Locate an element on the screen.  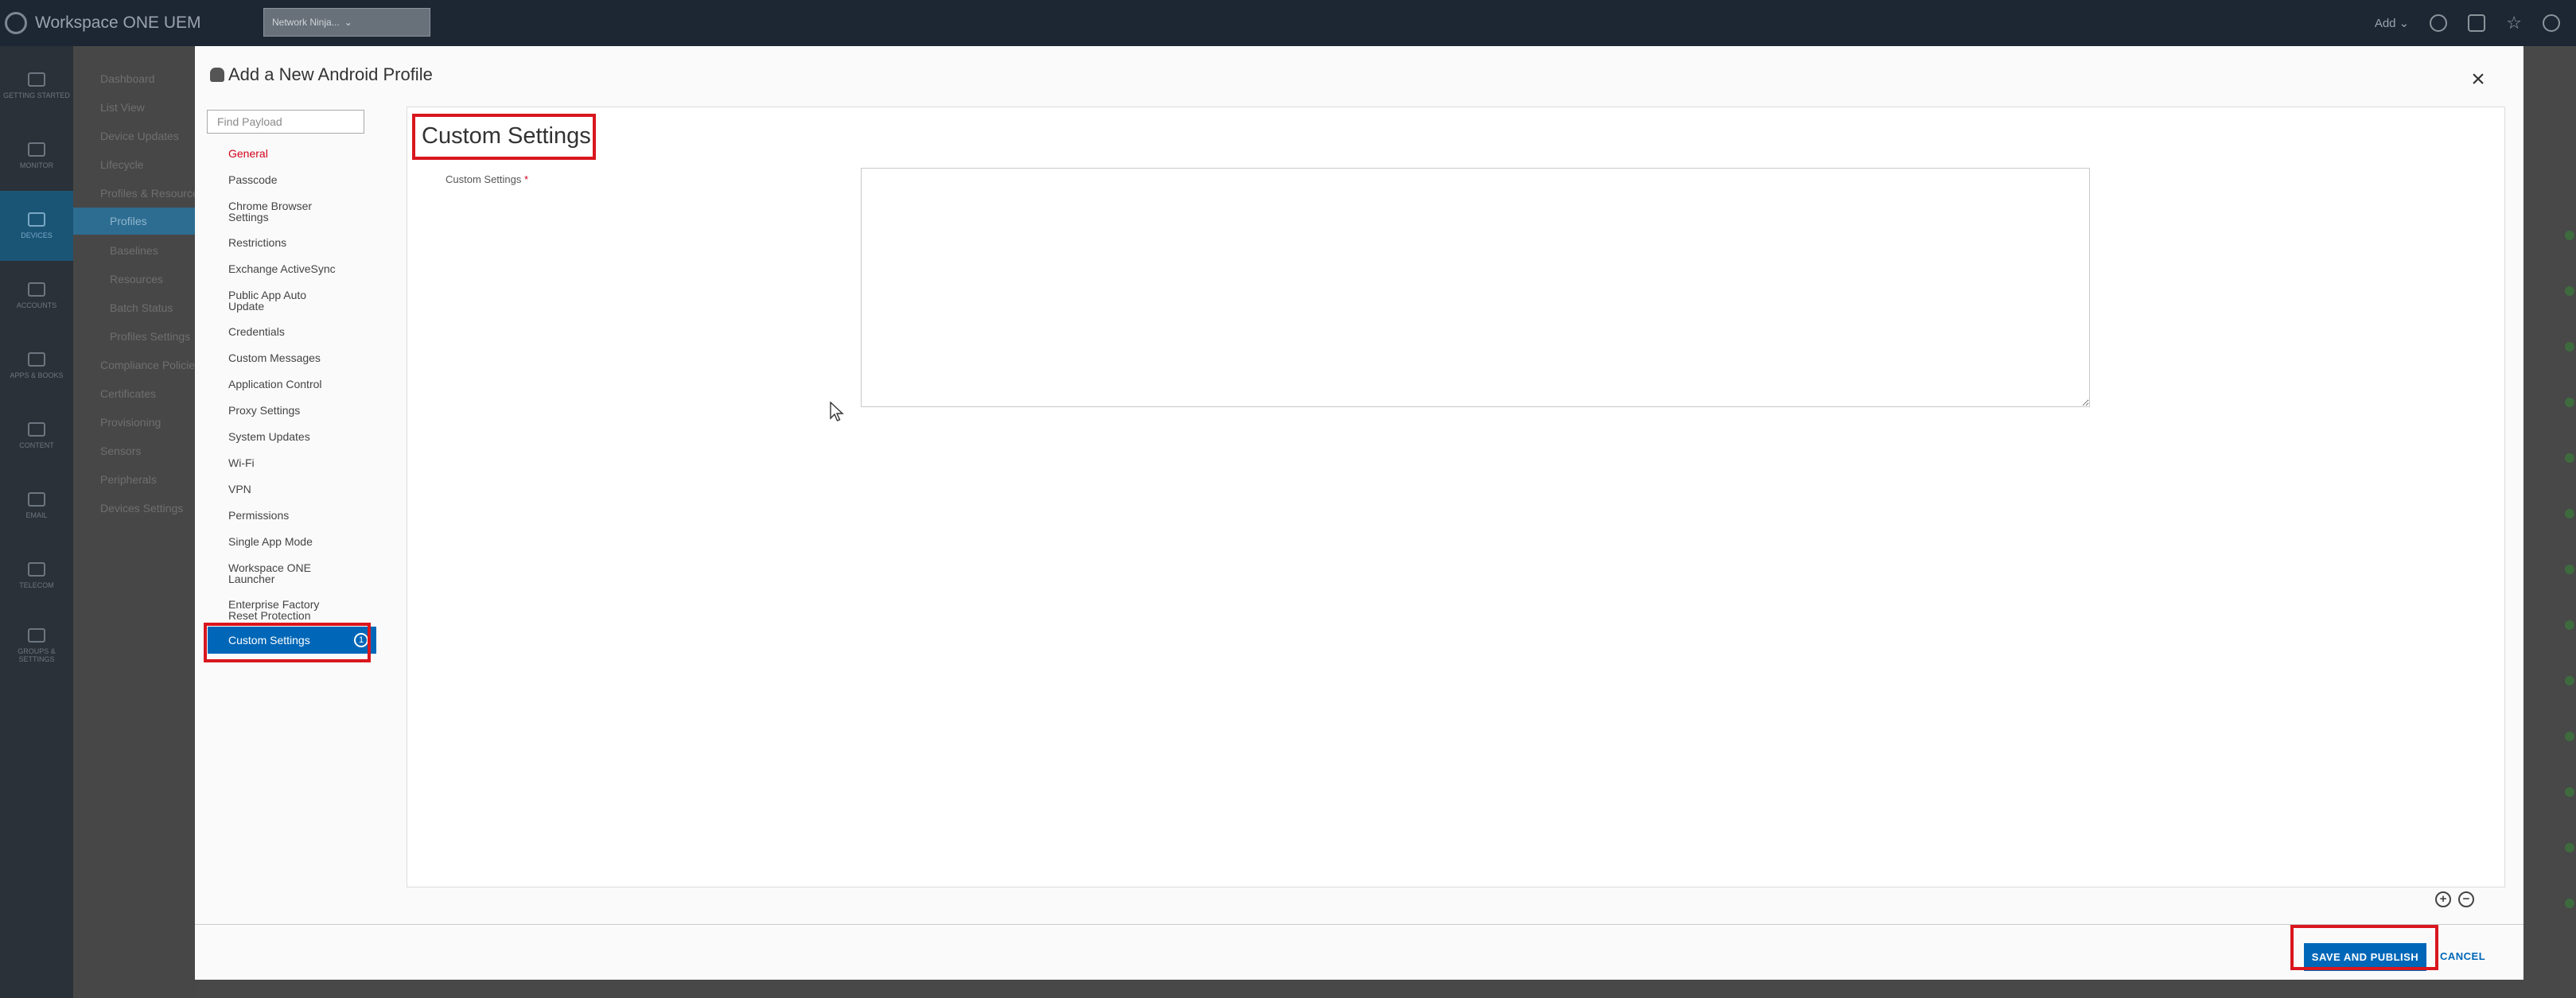
subnav-baselines: Baselines is located at coordinates (134, 250).